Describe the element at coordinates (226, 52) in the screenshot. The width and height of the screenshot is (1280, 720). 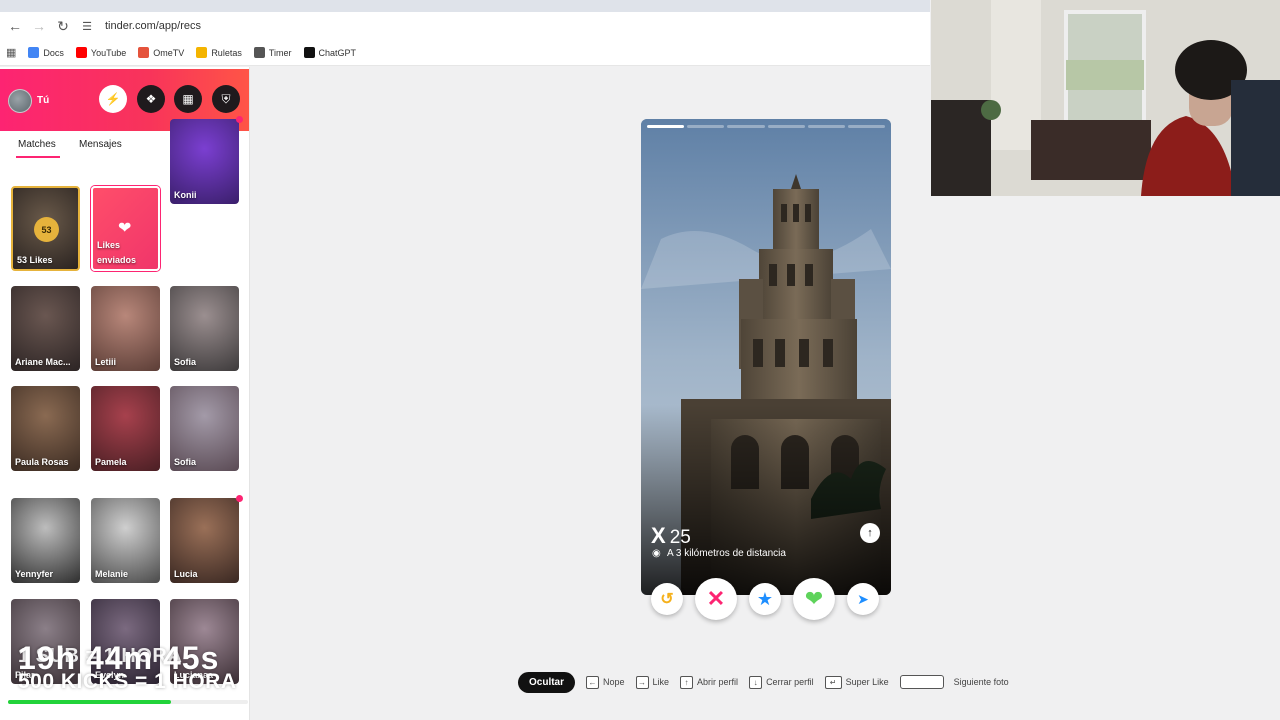
I see `bookmark-label: Ruletas` at that location.